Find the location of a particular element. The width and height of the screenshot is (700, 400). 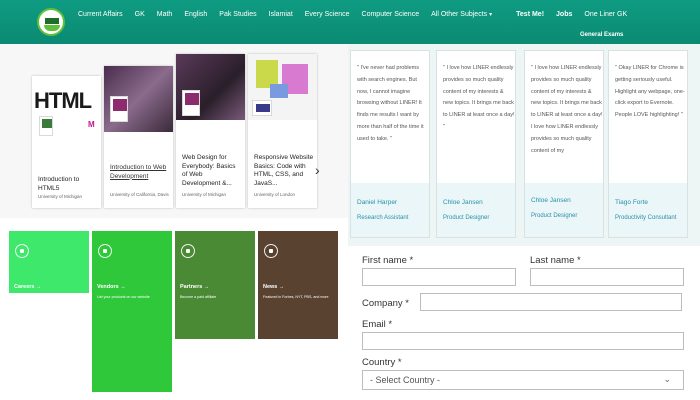

nav-item-math: Math is located at coordinates (165, 15).